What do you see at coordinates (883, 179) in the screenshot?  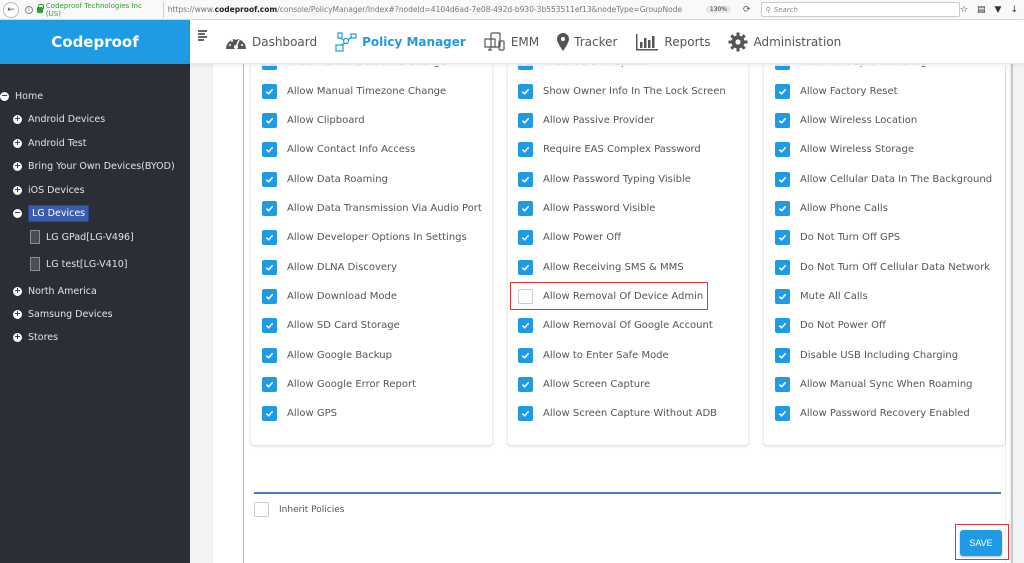 I see `policy-option: Allow Cellular Data In The Background` at bounding box center [883, 179].